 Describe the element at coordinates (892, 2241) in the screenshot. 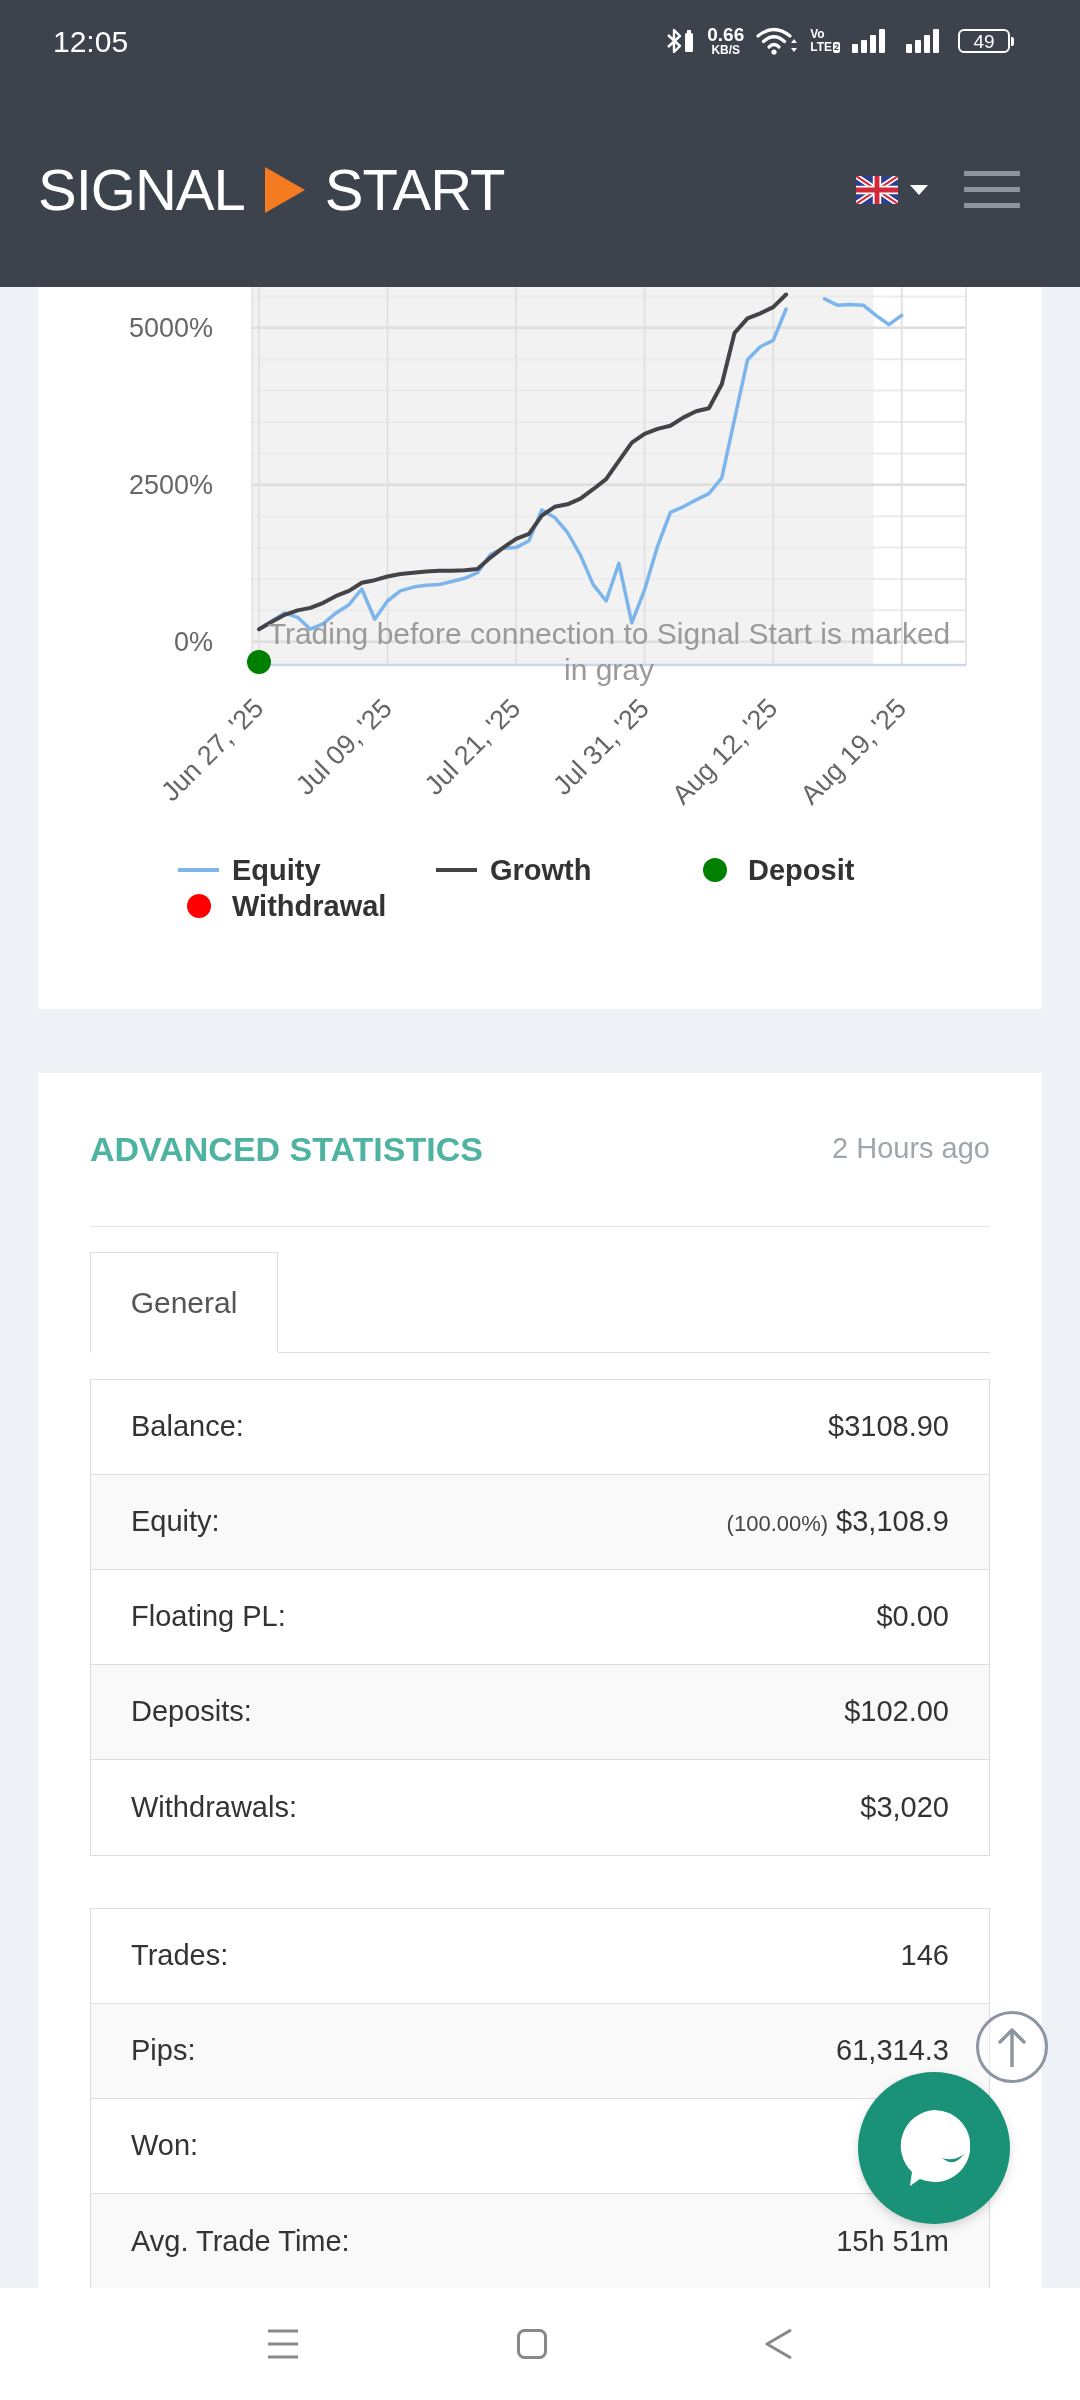

I see `stat-value: 15h 51m` at that location.